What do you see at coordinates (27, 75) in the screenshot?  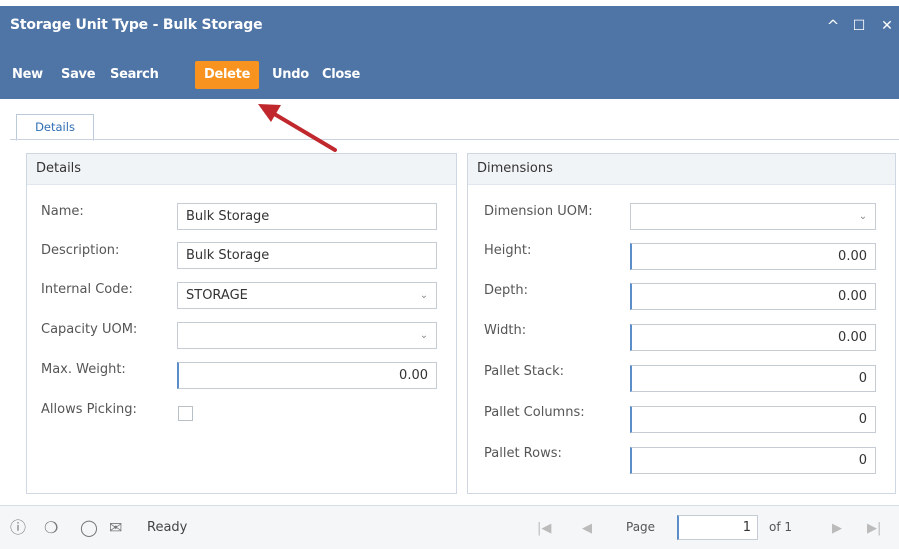 I see `new-button: New` at bounding box center [27, 75].